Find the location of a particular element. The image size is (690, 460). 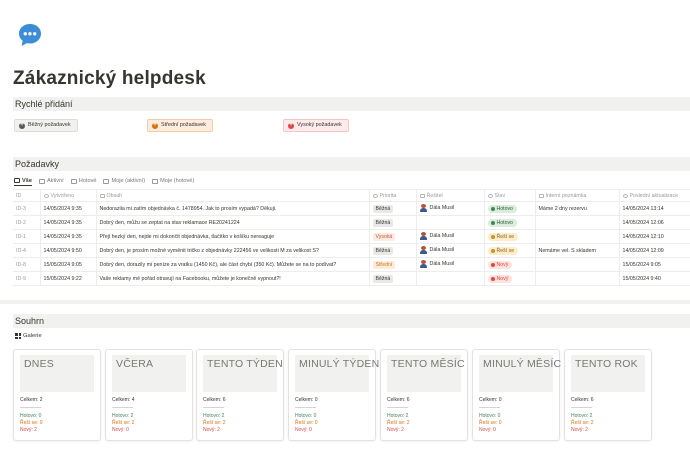

status-label: Nový is located at coordinates (502, 278).